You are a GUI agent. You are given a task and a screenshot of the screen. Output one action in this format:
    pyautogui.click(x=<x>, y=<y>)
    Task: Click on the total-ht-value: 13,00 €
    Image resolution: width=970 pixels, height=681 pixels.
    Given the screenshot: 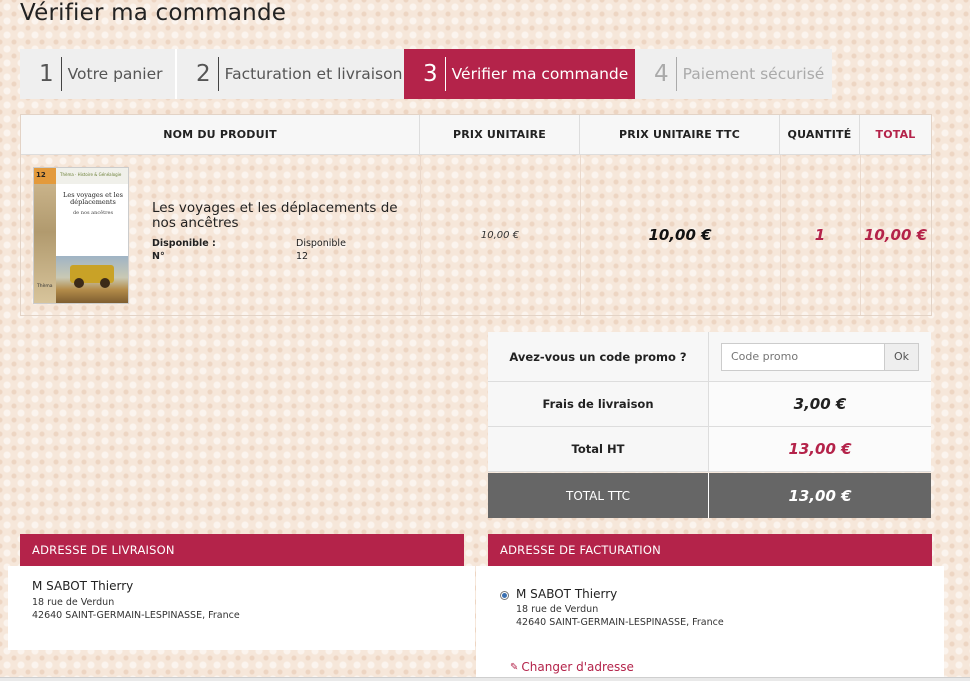 What is the action you would take?
    pyautogui.click(x=820, y=449)
    